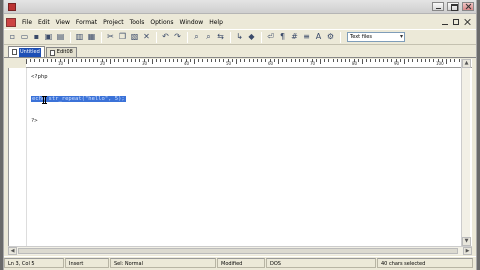 The image size is (480, 270). I want to click on goto-line-icon: ↳, so click(239, 37).